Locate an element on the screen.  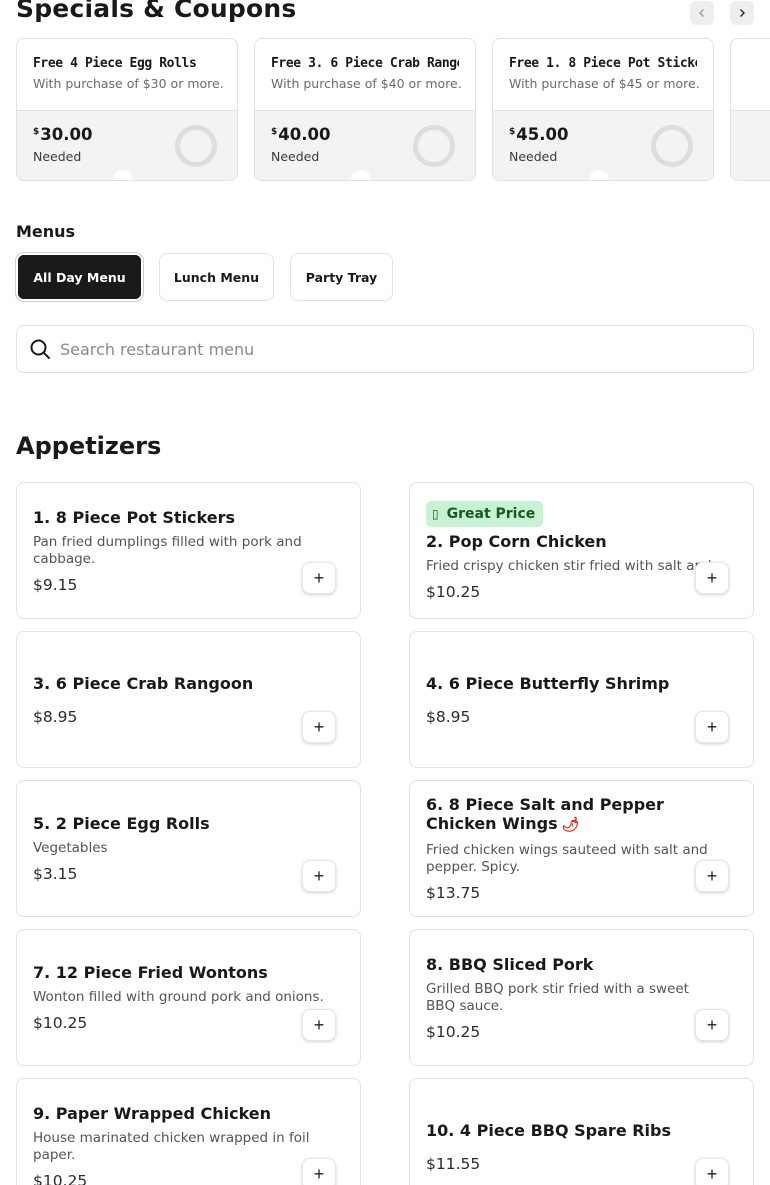
carousel-prev-button is located at coordinates (702, 13).